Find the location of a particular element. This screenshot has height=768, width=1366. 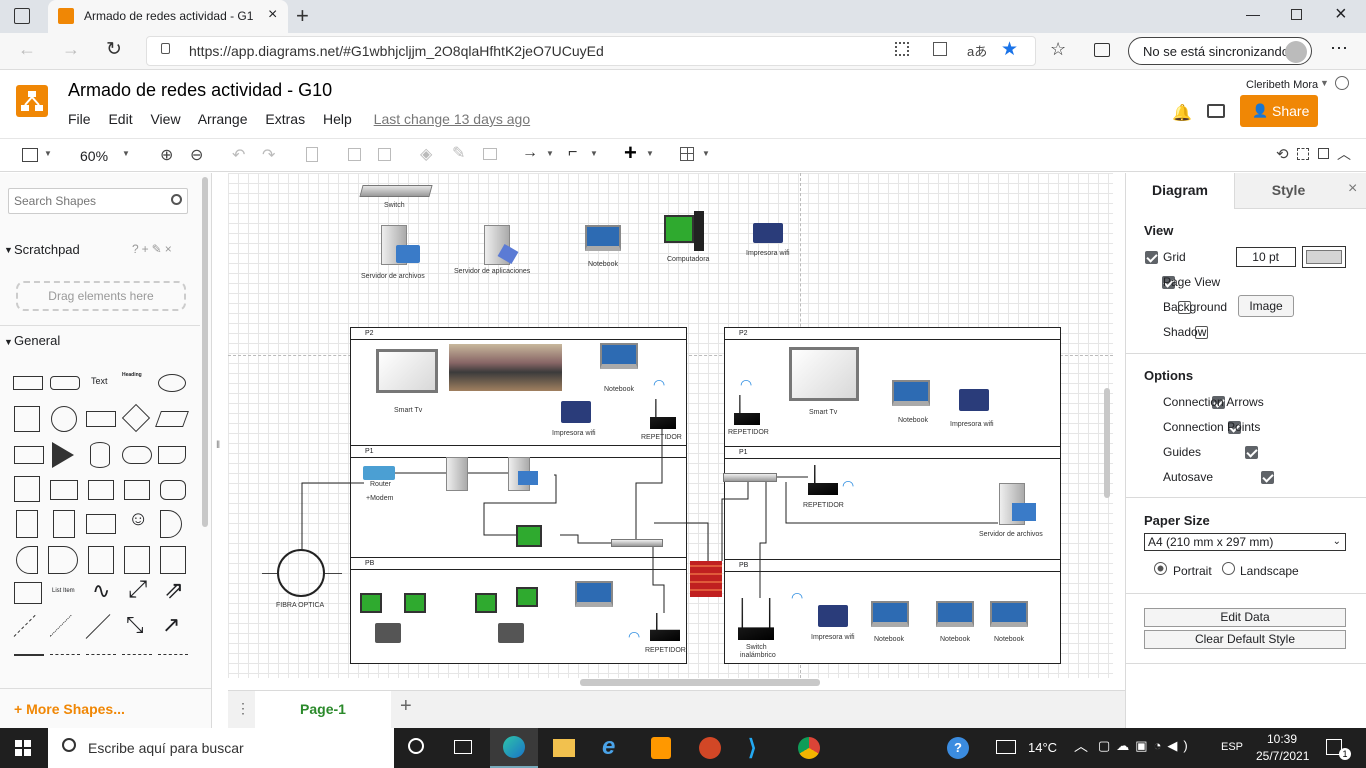

delete-icon is located at coordinates (312, 154).